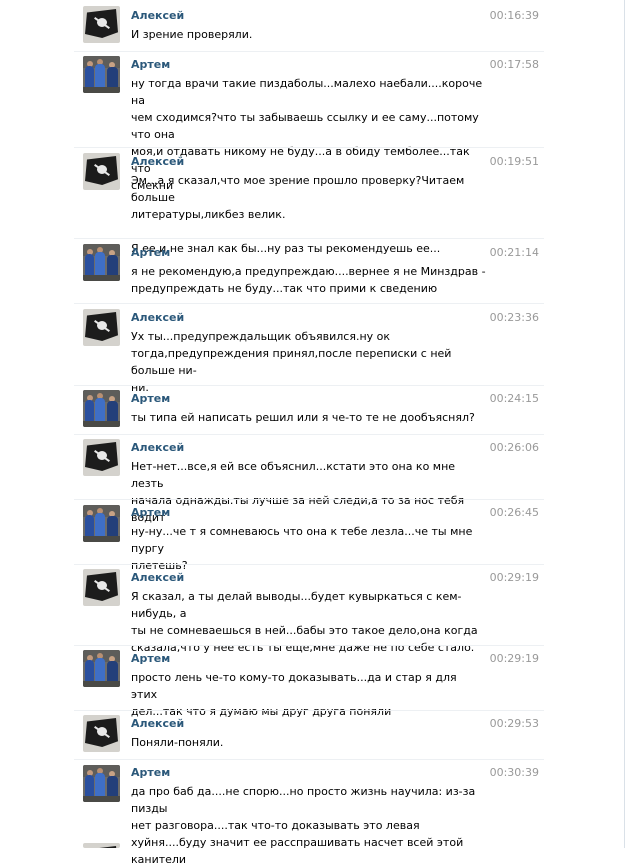 This screenshot has height=868, width=626. Describe the element at coordinates (624, 424) in the screenshot. I see `right-border` at that location.